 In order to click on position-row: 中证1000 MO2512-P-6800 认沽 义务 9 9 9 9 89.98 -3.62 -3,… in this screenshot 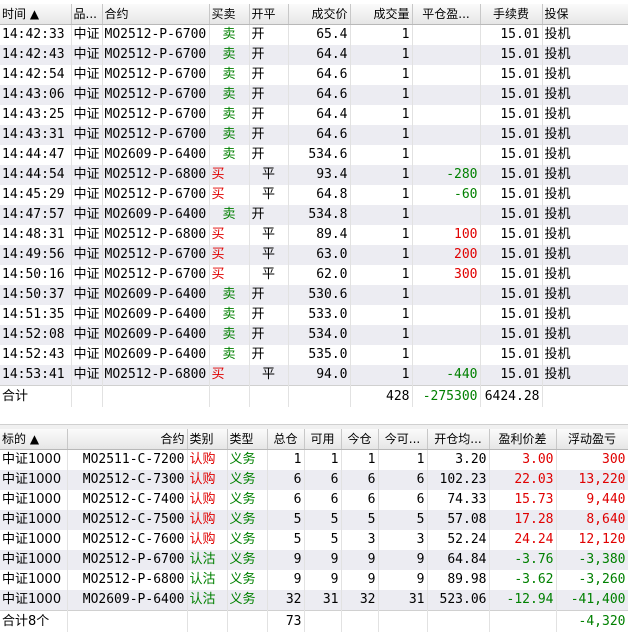, I will do `click(314, 580)`.